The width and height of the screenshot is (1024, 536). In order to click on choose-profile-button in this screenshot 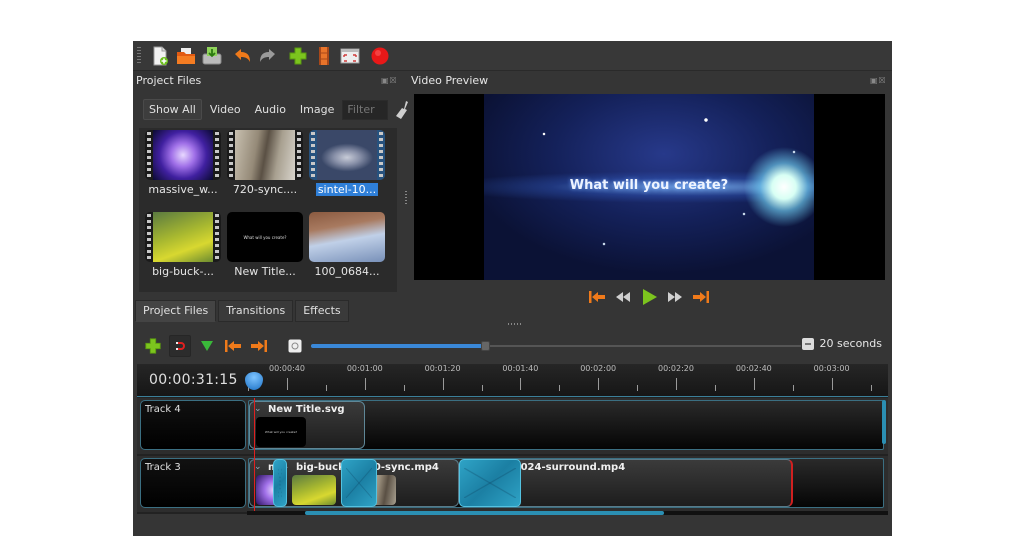, I will do `click(324, 56)`.